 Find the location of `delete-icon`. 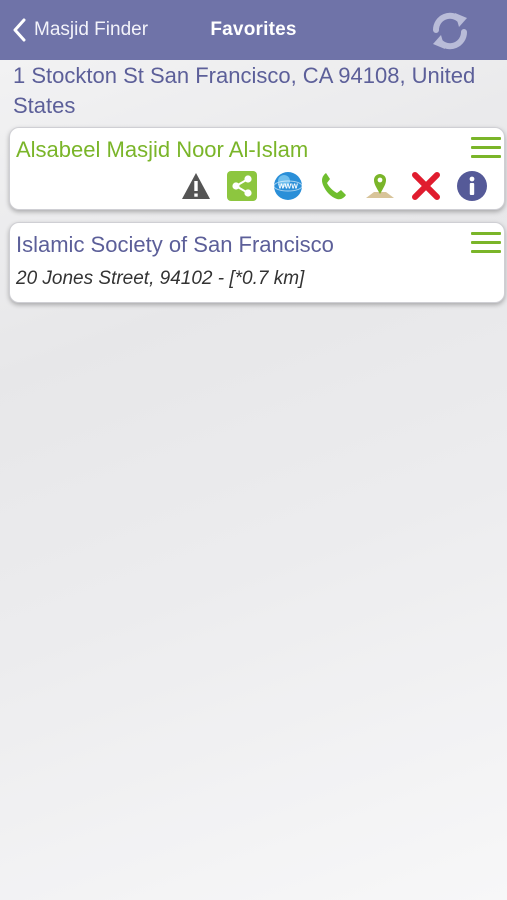

delete-icon is located at coordinates (426, 186).